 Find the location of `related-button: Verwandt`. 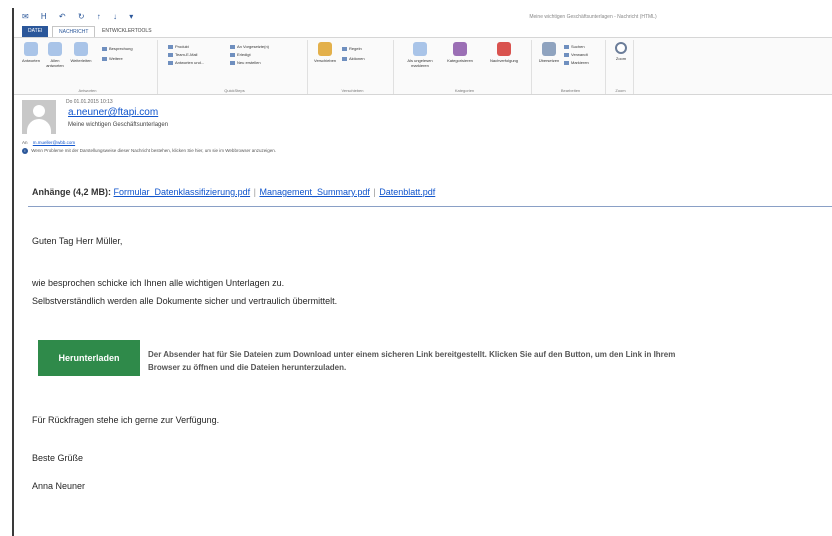

related-button: Verwandt is located at coordinates (576, 54).